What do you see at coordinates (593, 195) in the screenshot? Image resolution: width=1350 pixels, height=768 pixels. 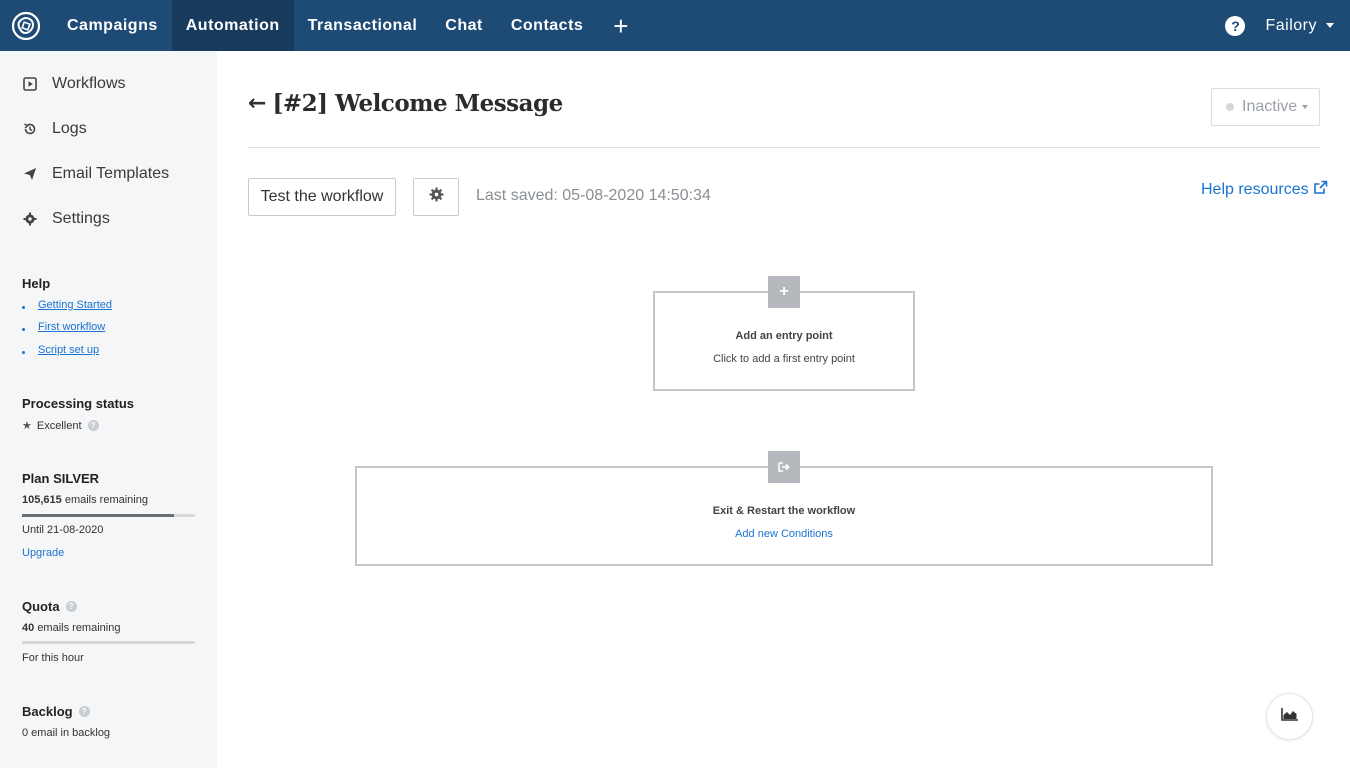 I see `last-saved-text: Last saved: 05-08-2020 14:50:34` at bounding box center [593, 195].